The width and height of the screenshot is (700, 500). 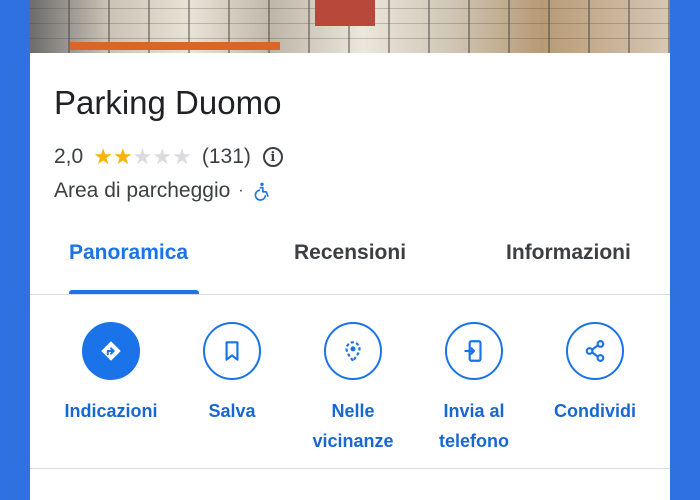 What do you see at coordinates (350, 253) in the screenshot?
I see `tab-reviews: Recensioni` at bounding box center [350, 253].